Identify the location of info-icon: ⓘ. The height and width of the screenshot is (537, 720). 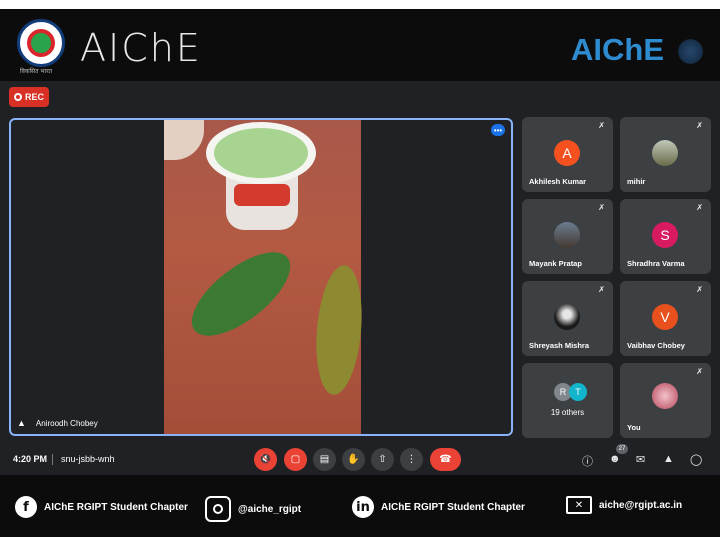
(587, 461).